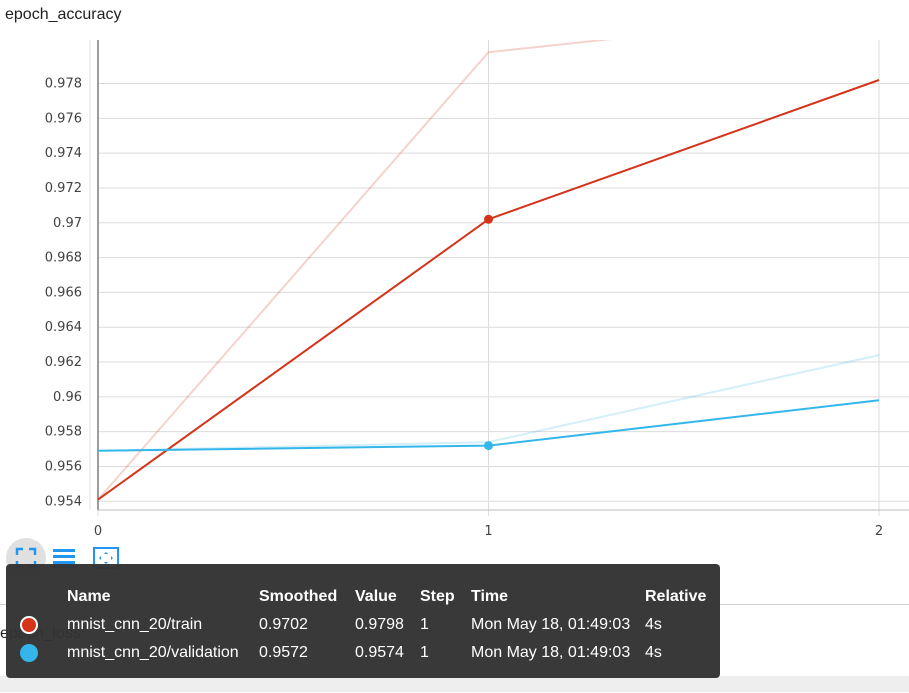 The width and height of the screenshot is (909, 693). I want to click on y-tick-label: 0.976, so click(63, 118).